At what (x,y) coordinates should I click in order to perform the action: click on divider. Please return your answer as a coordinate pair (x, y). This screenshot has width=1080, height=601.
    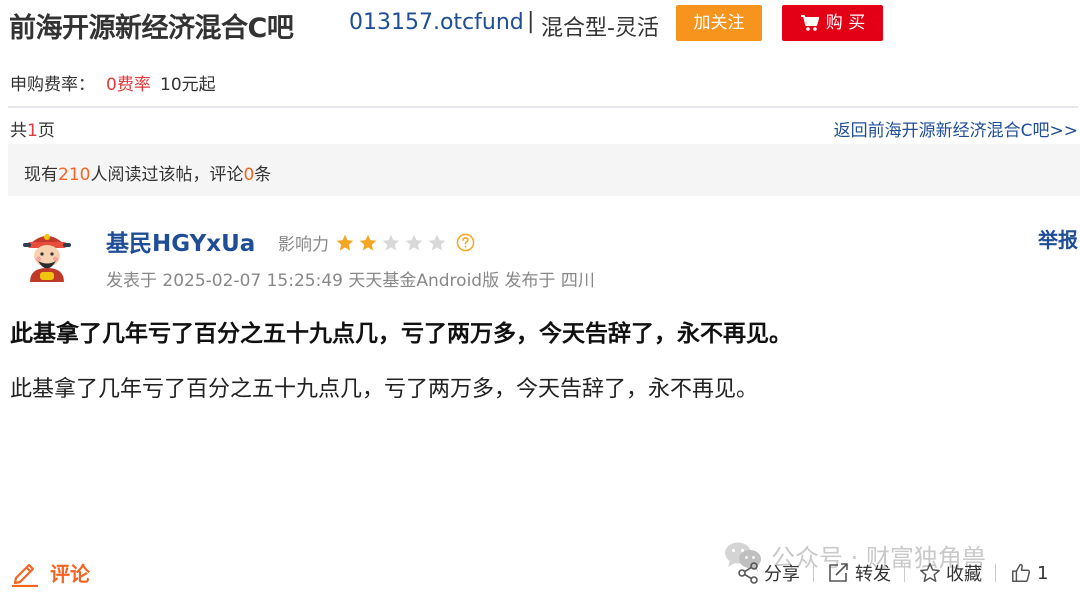
    Looking at the image, I should click on (543, 107).